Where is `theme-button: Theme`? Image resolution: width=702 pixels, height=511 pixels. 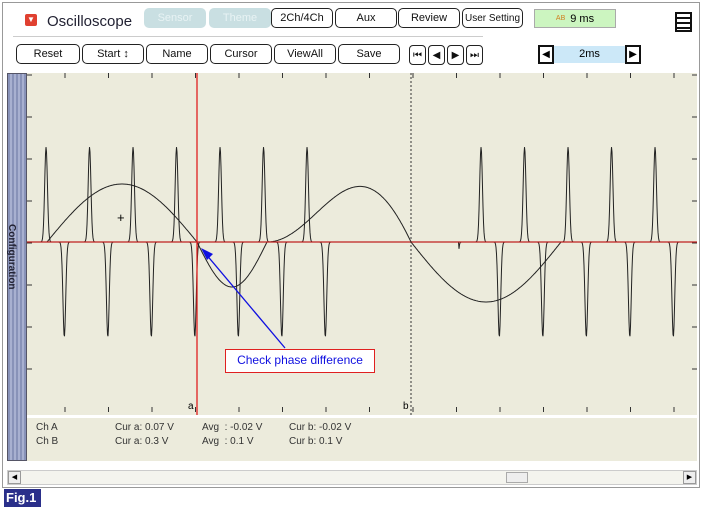
theme-button: Theme is located at coordinates (240, 18).